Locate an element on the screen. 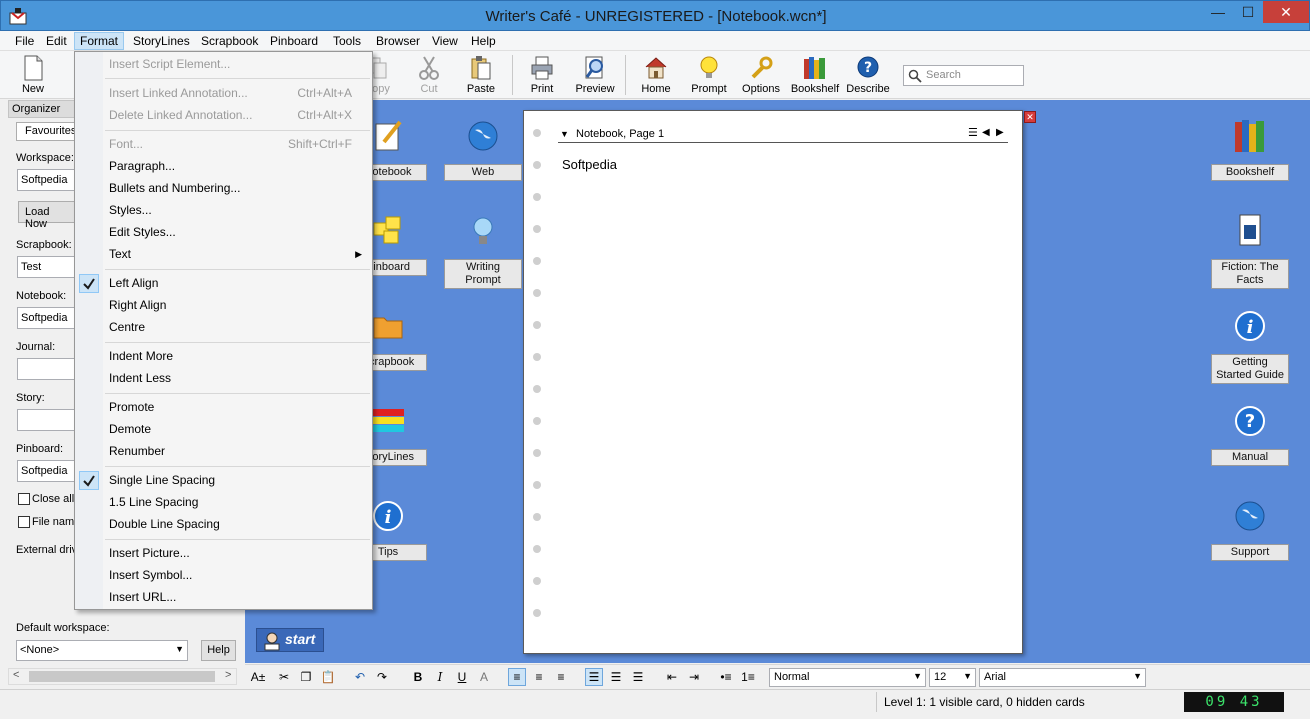 This screenshot has width=1310, height=719. copy-icon: ❐ is located at coordinates (306, 677).